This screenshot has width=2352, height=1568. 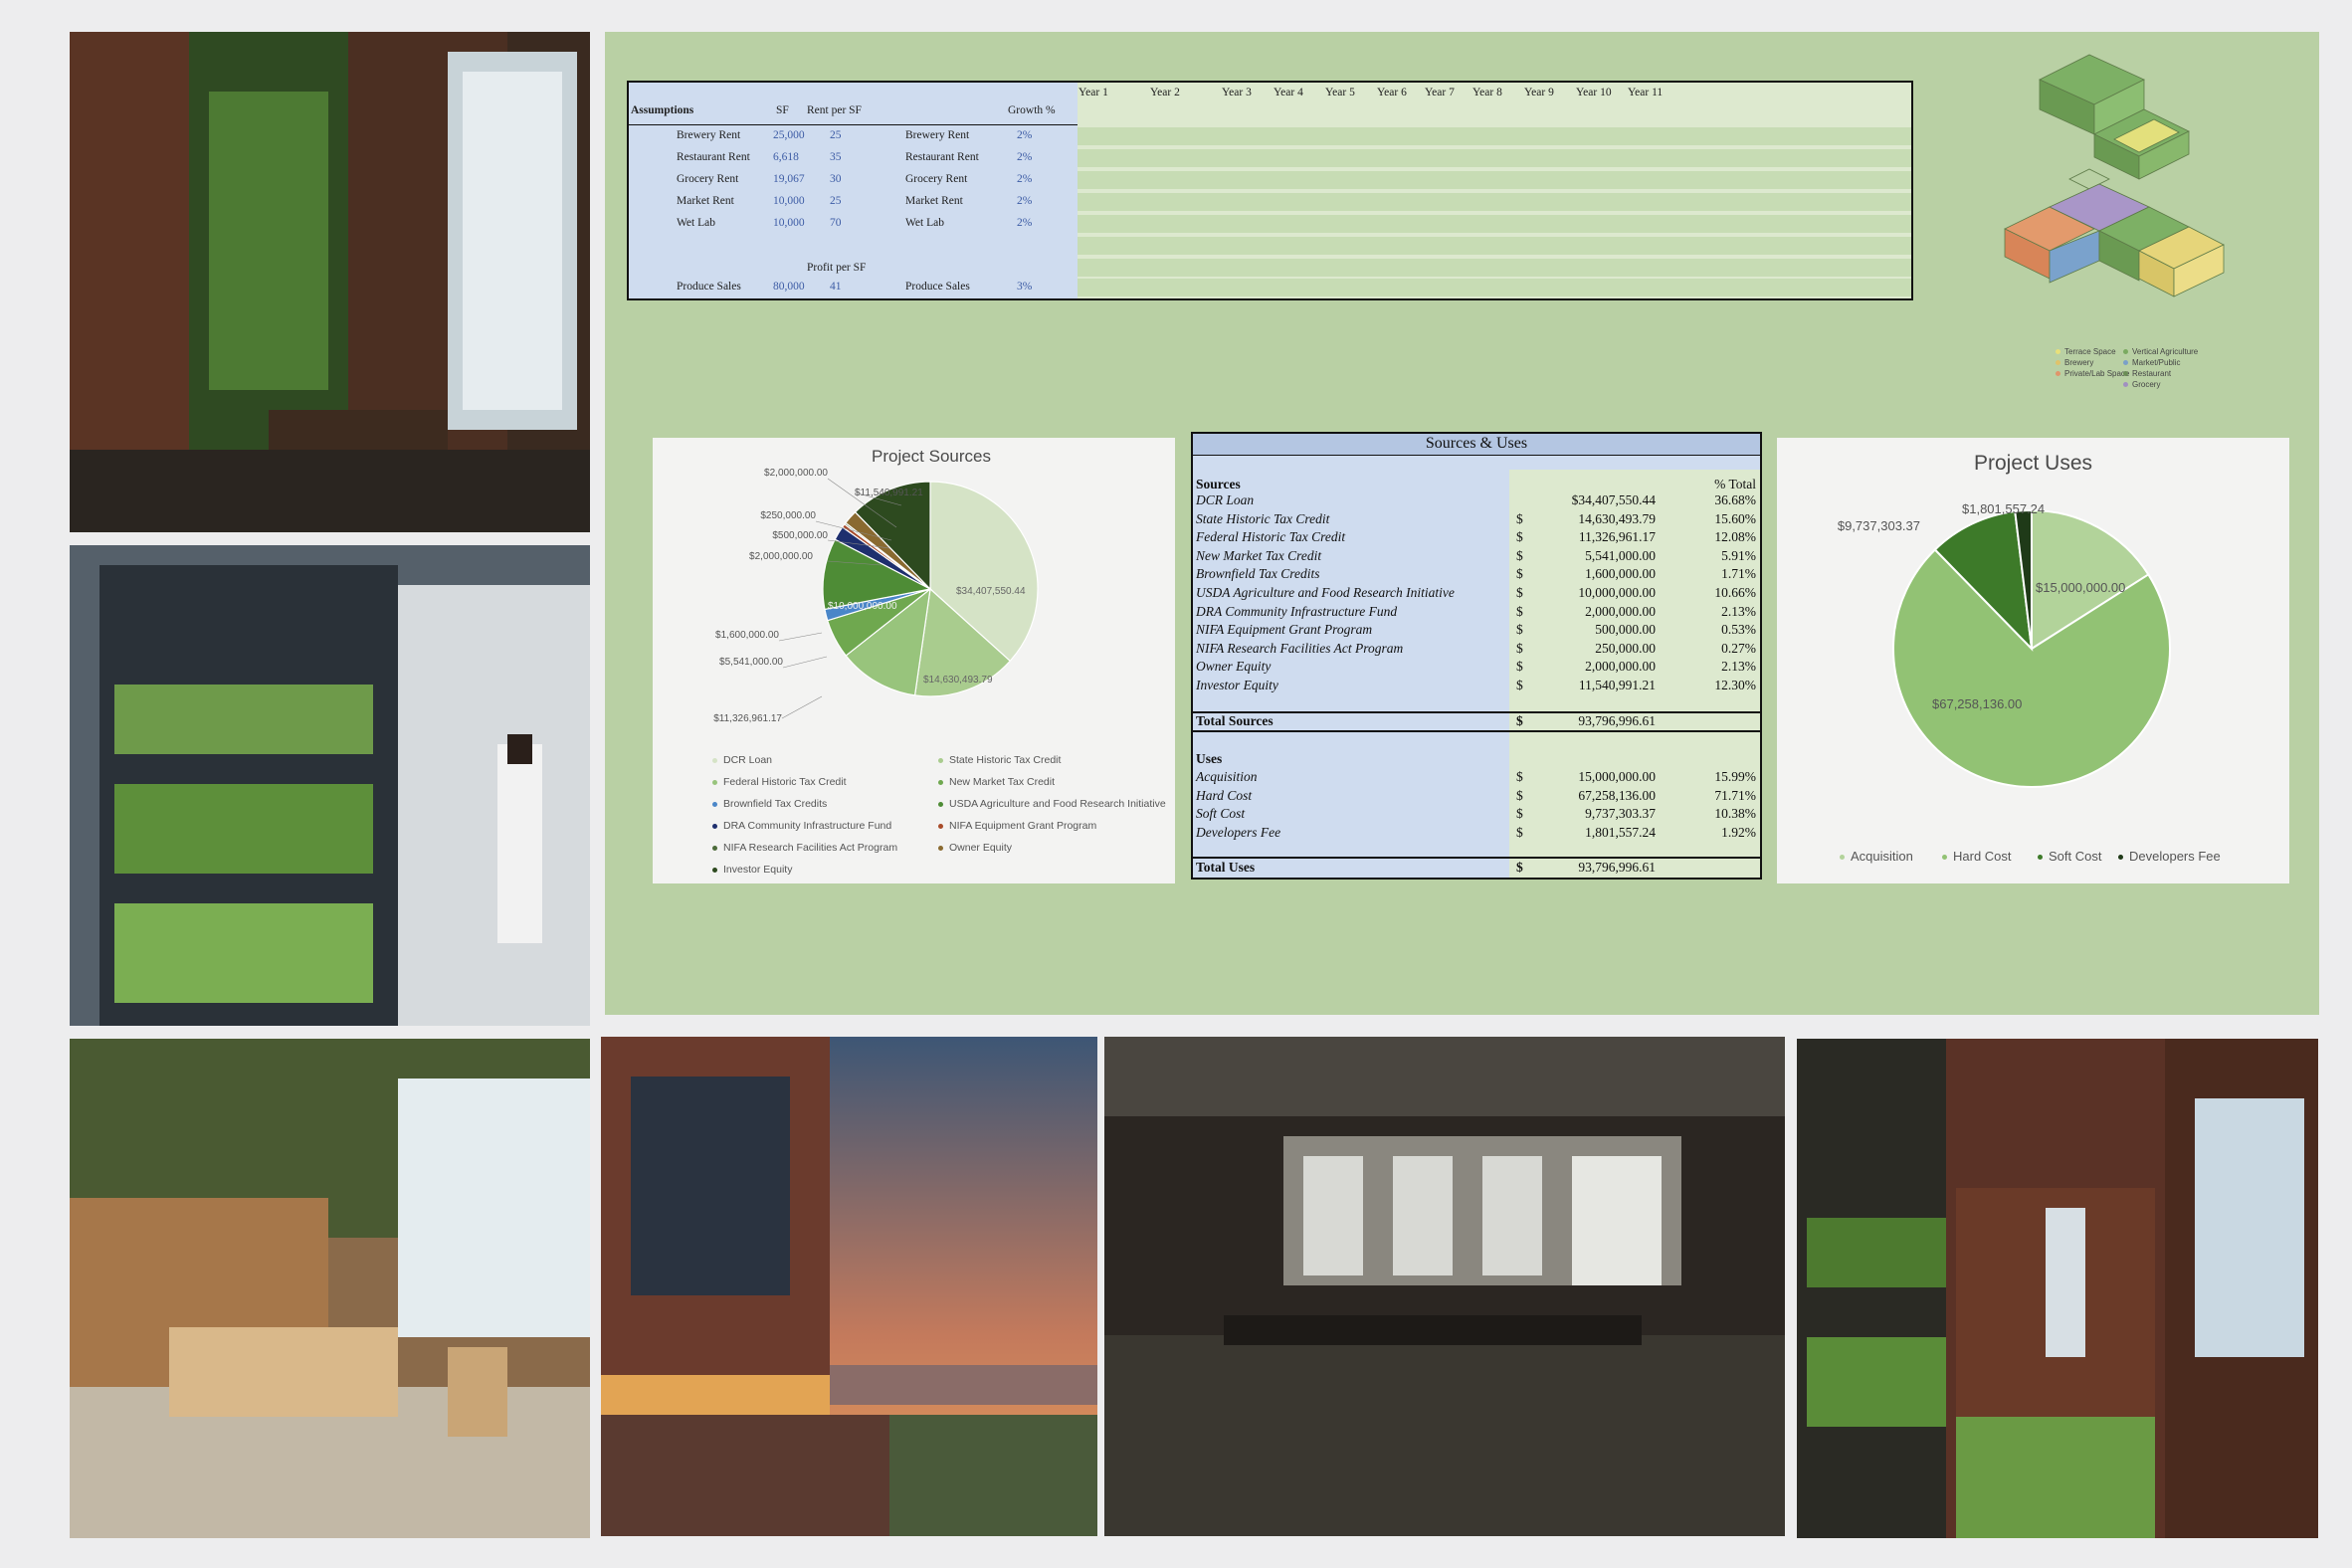 I want to click on photo-brick-vertical-farm, so click(x=2057, y=1288).